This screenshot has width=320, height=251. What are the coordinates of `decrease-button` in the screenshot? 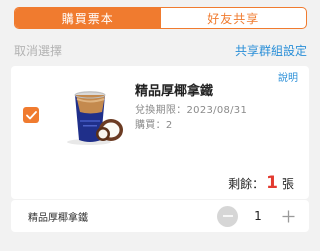 It's located at (227, 216).